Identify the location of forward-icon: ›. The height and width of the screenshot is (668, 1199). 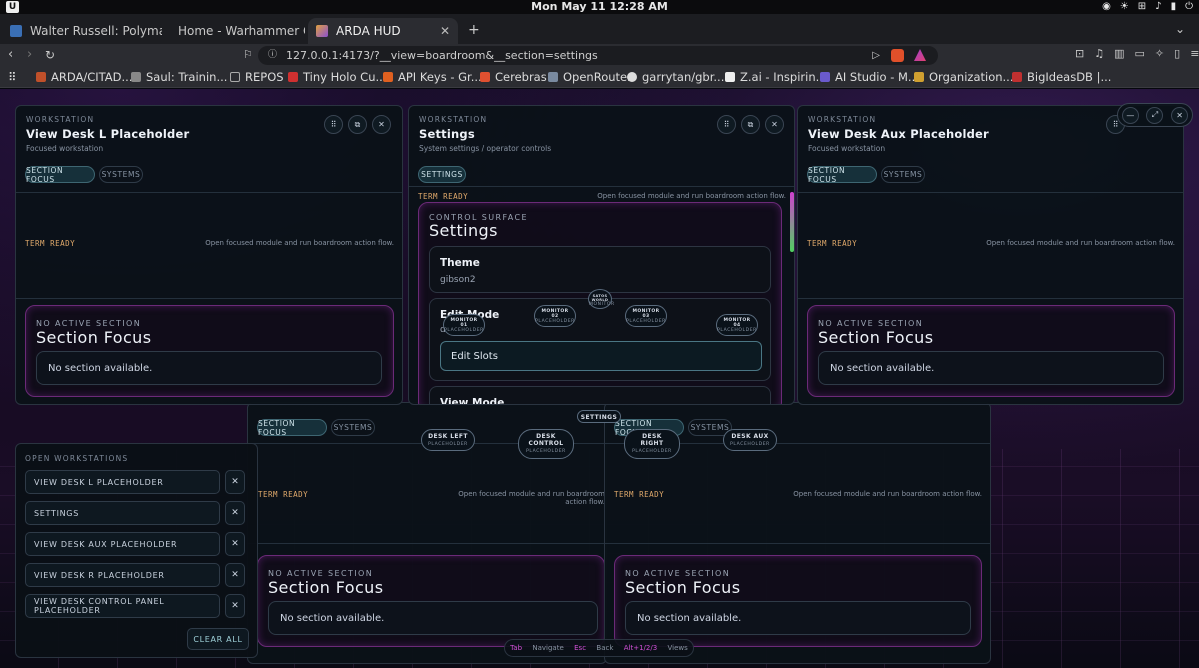
(29, 55).